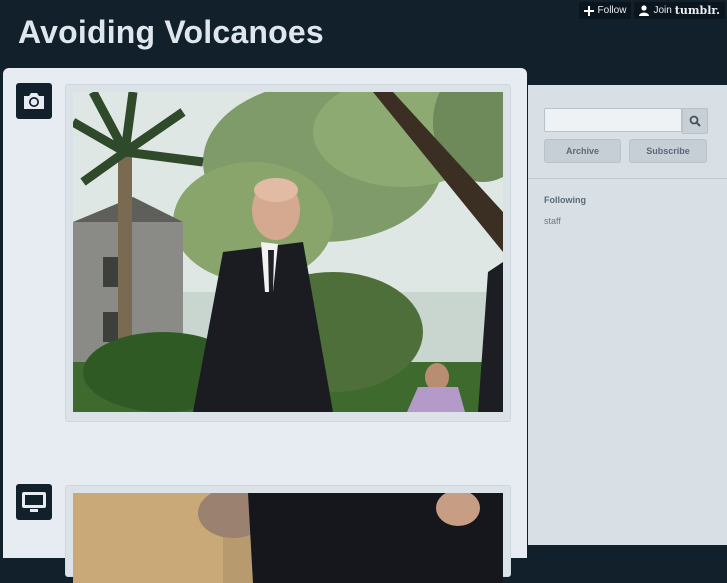 Image resolution: width=727 pixels, height=583 pixels. Describe the element at coordinates (588, 10) in the screenshot. I see `plus-icon` at that location.